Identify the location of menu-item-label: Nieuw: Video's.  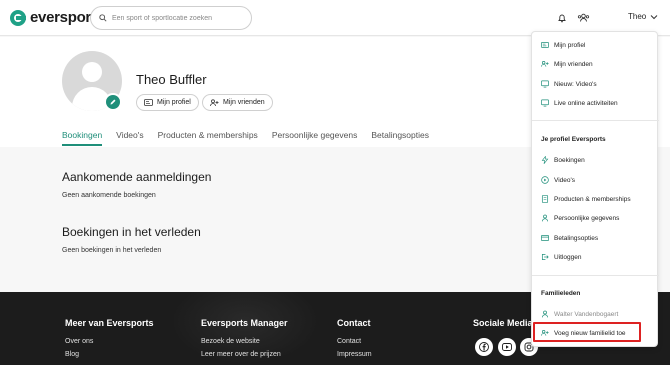
(575, 84).